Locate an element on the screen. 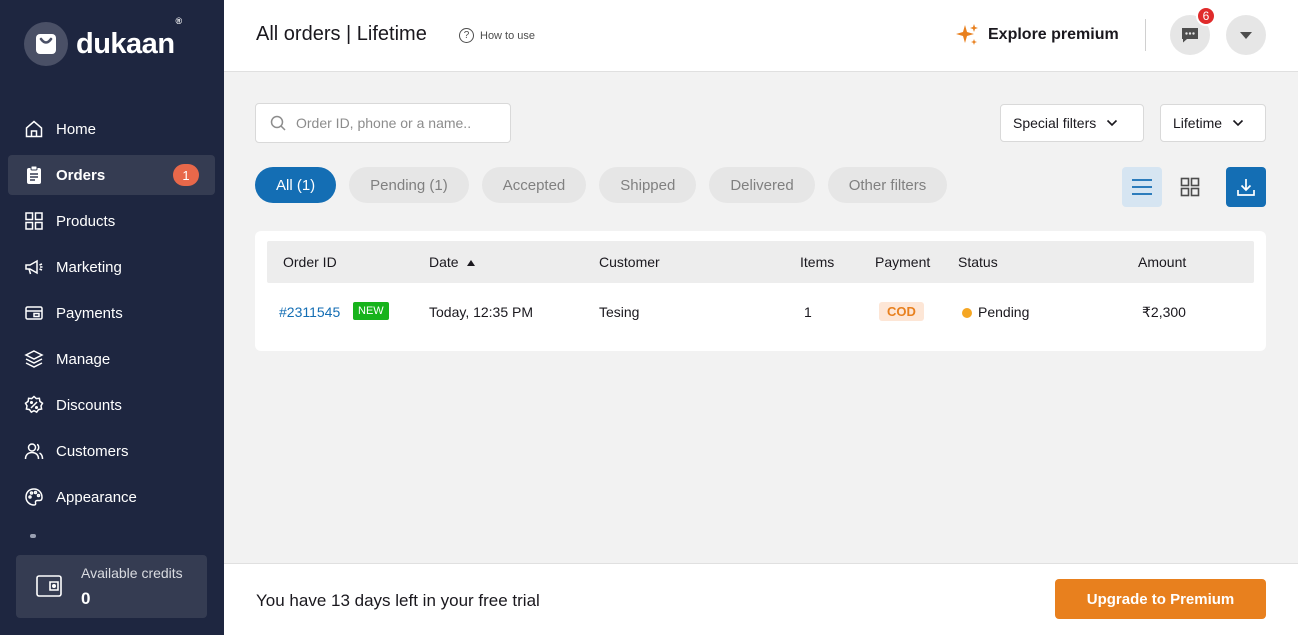  explore-premium-button: Explore premium is located at coordinates (1036, 35).